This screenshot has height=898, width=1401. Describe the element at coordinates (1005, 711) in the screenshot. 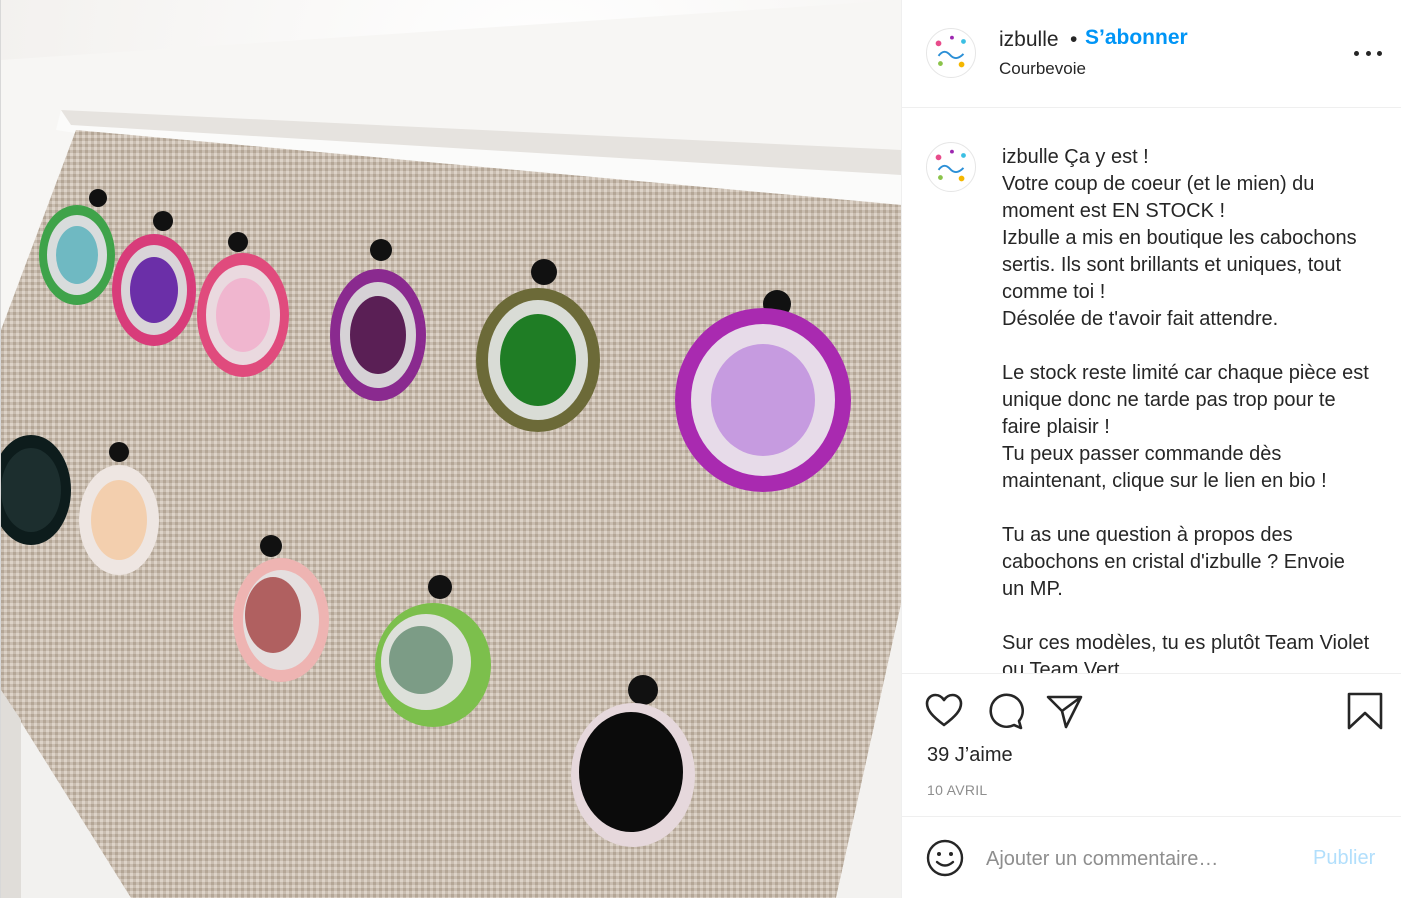

I see `comment-icon` at that location.